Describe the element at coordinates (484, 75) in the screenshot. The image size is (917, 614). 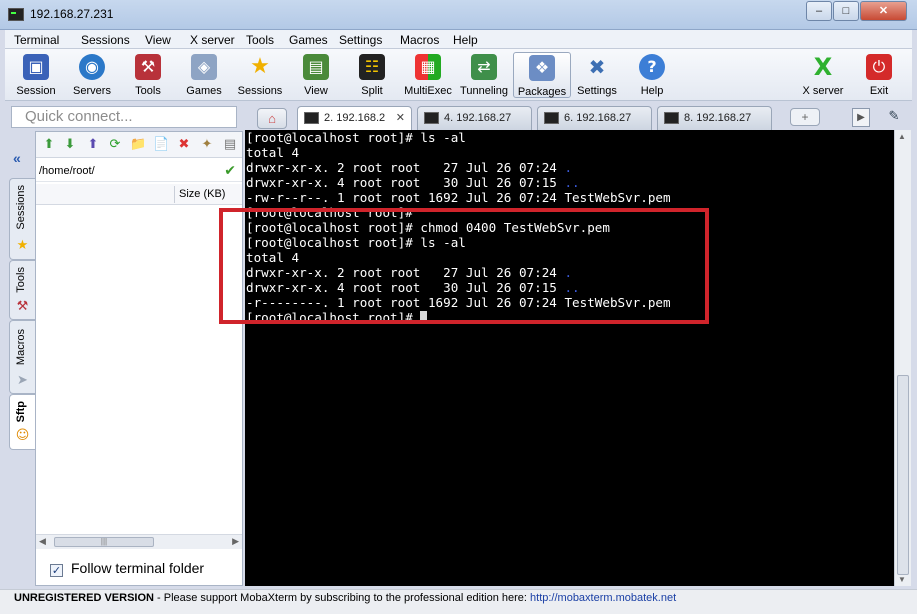
I see `tunneling-button: ⇄ Tunneling` at that location.